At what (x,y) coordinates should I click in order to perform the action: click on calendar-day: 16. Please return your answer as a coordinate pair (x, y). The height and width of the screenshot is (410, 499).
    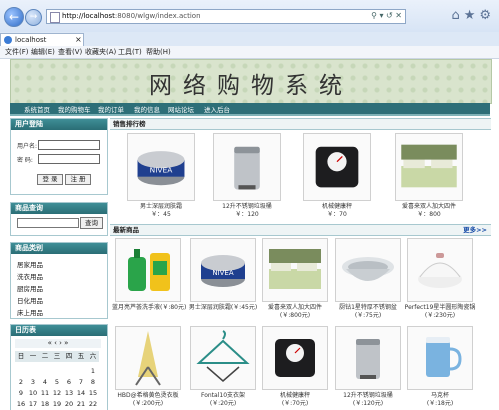
    Looking at the image, I should click on (21, 404).